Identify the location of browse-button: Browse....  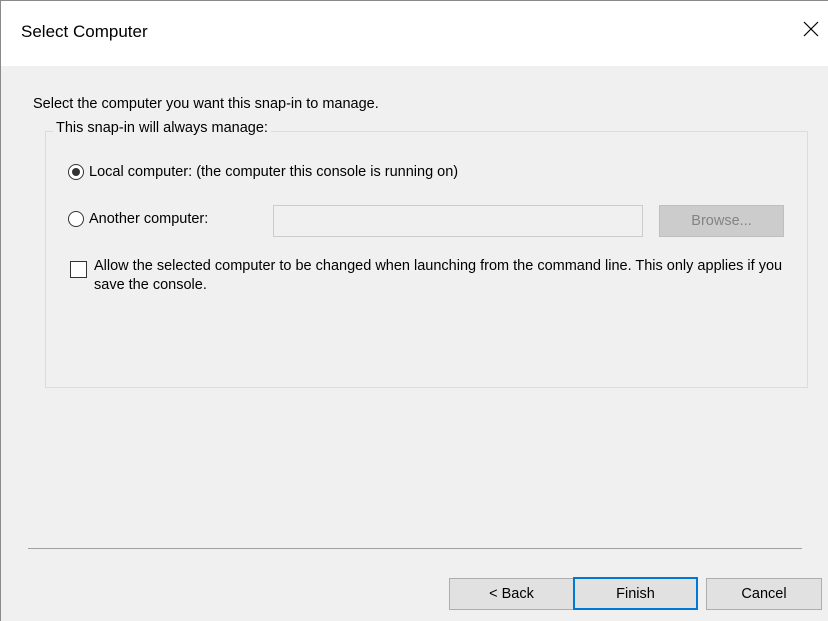
(721, 221).